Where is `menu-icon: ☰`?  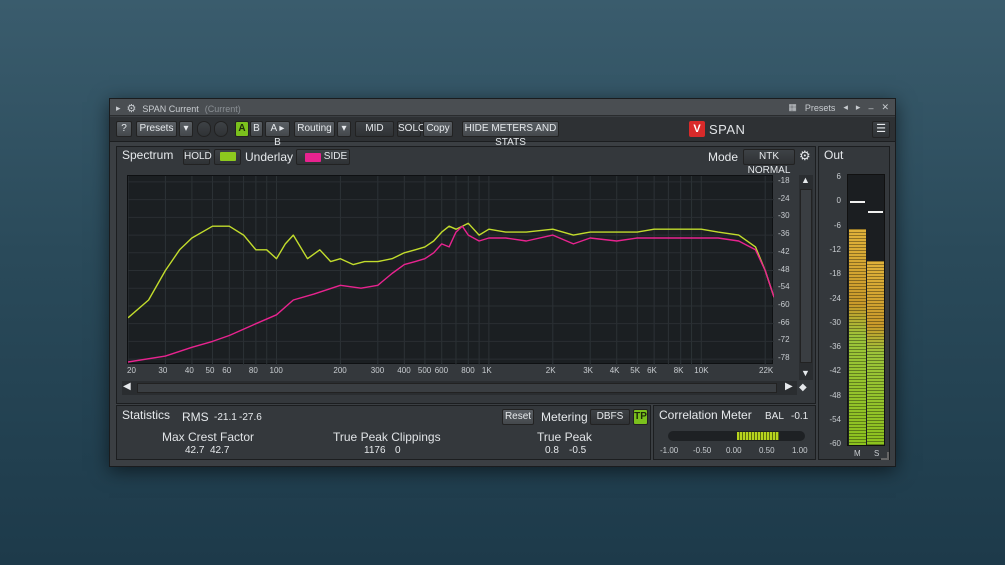
menu-icon: ☰ is located at coordinates (881, 129).